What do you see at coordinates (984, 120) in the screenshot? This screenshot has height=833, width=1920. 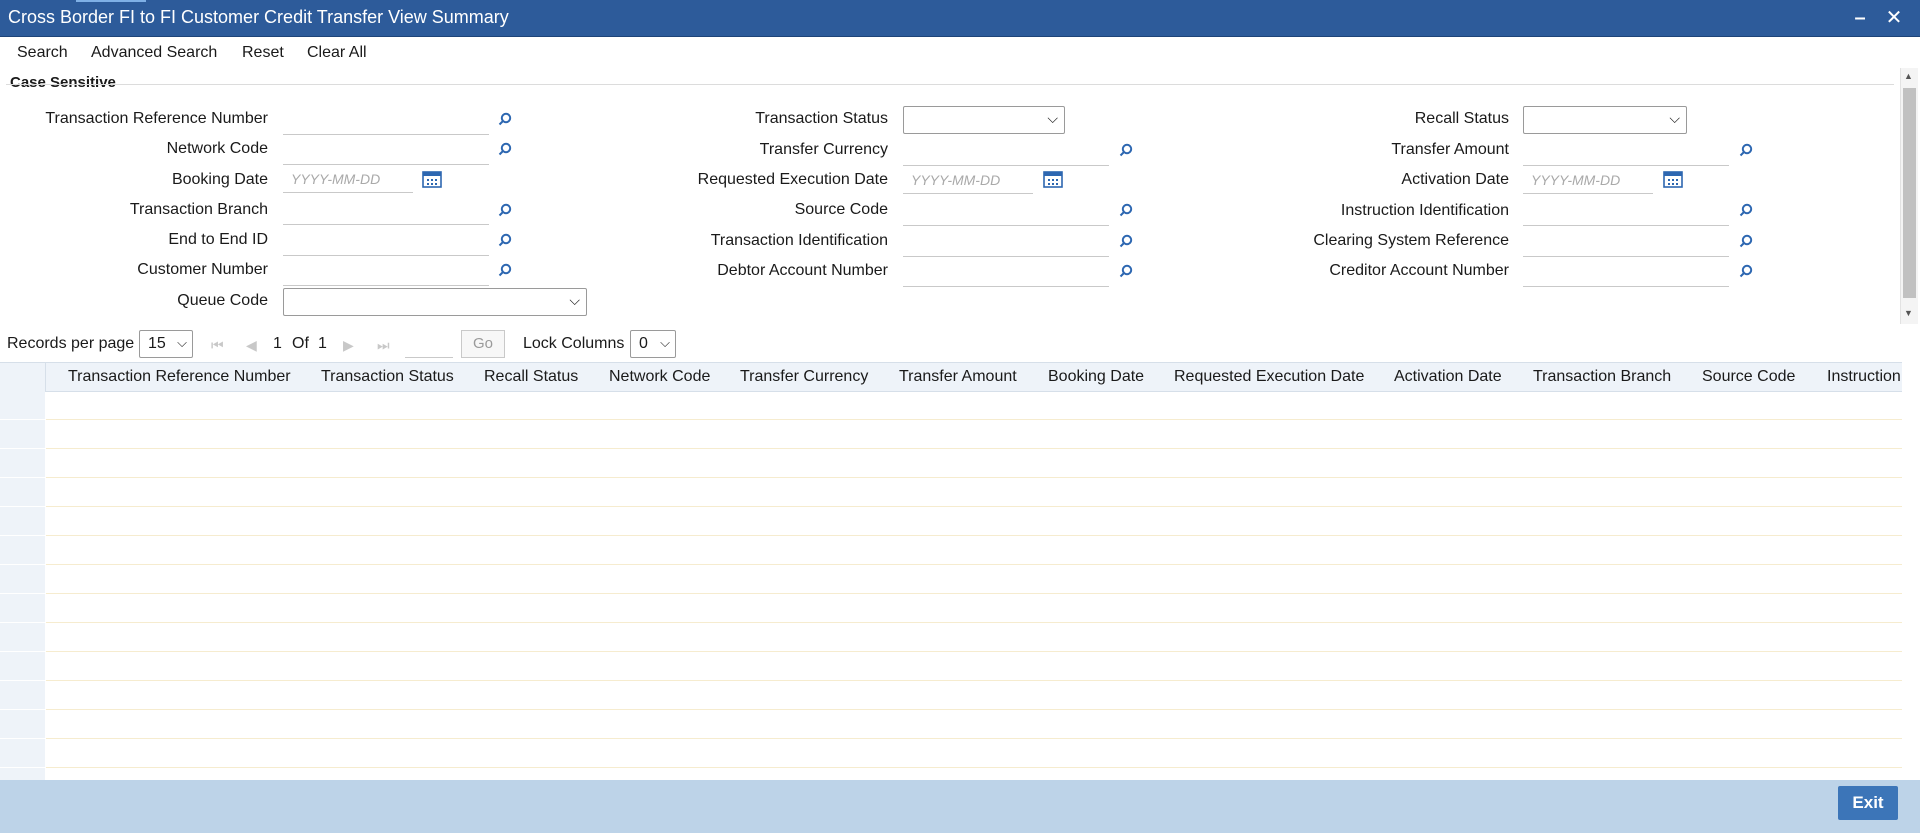 I see `transaction-status-select: ⌵` at bounding box center [984, 120].